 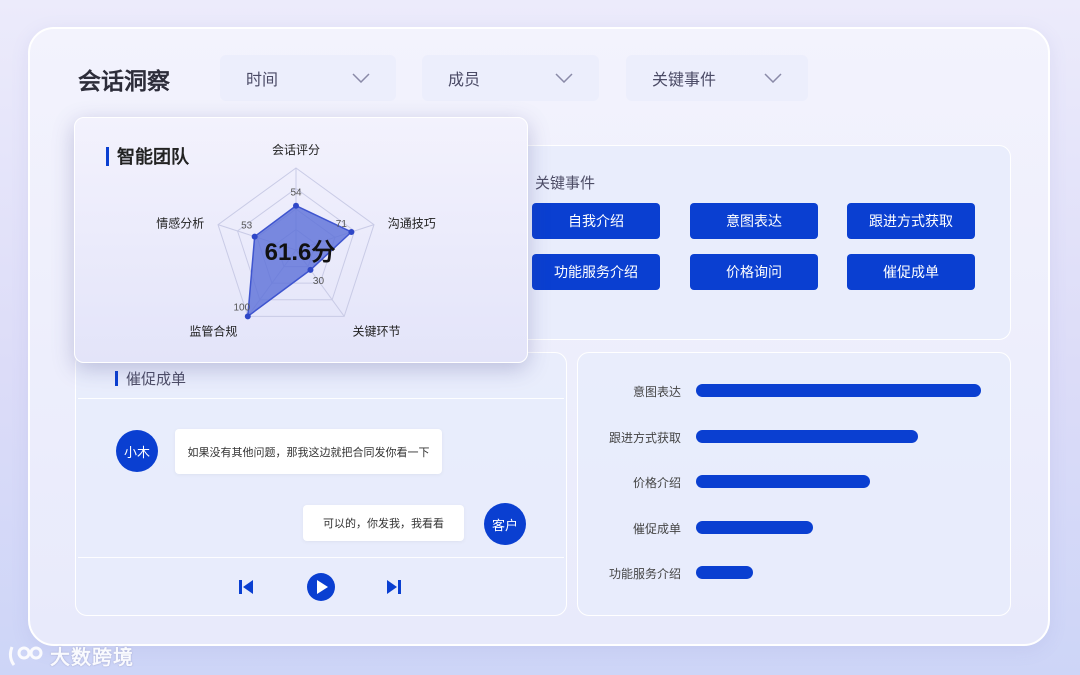 I want to click on ranking-label: 跟进方式获取, so click(x=644, y=437).